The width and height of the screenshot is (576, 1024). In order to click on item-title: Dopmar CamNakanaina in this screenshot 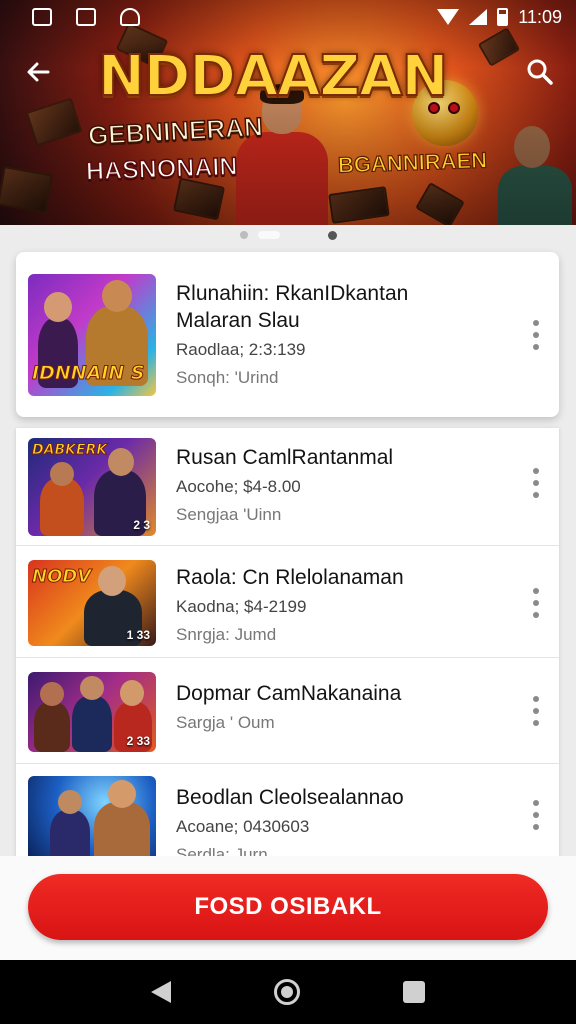, I will do `click(289, 693)`.